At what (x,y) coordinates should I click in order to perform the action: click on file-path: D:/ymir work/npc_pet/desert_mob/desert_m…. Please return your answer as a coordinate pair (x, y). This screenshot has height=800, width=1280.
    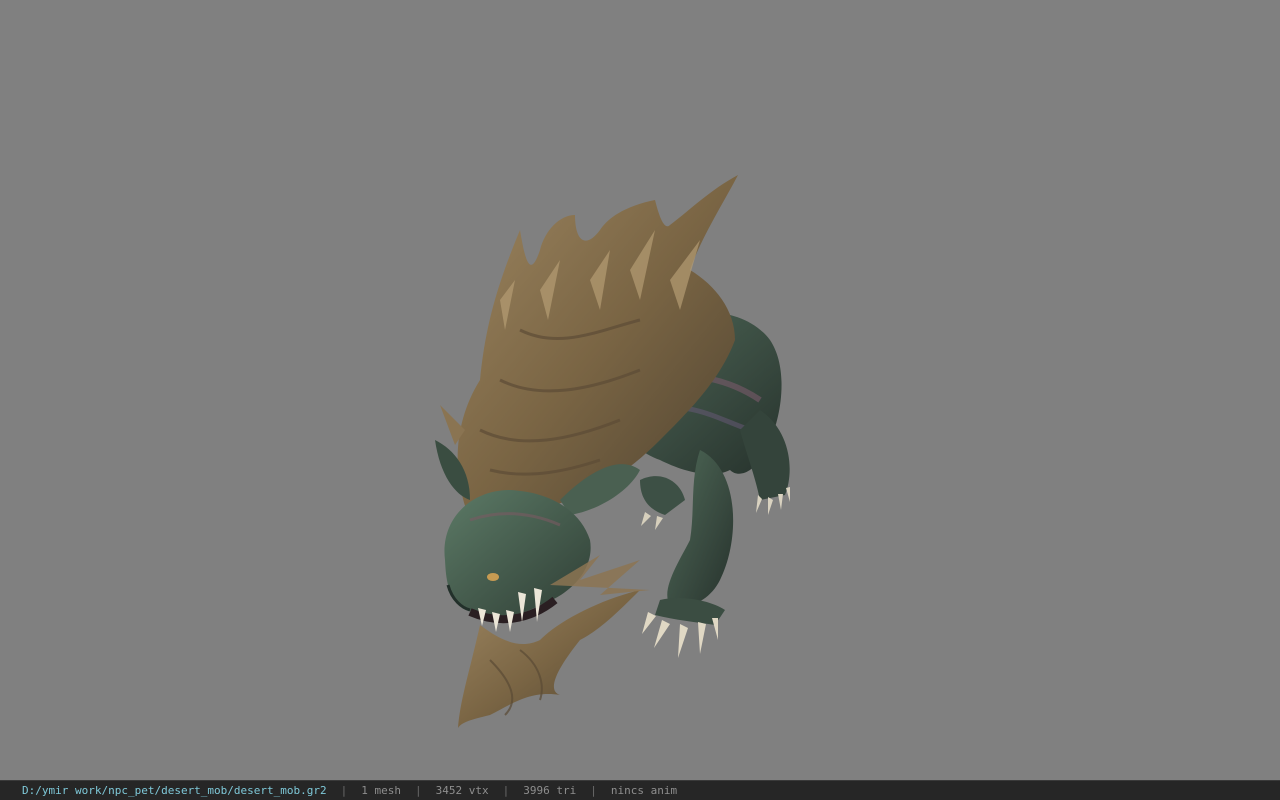
    Looking at the image, I should click on (174, 790).